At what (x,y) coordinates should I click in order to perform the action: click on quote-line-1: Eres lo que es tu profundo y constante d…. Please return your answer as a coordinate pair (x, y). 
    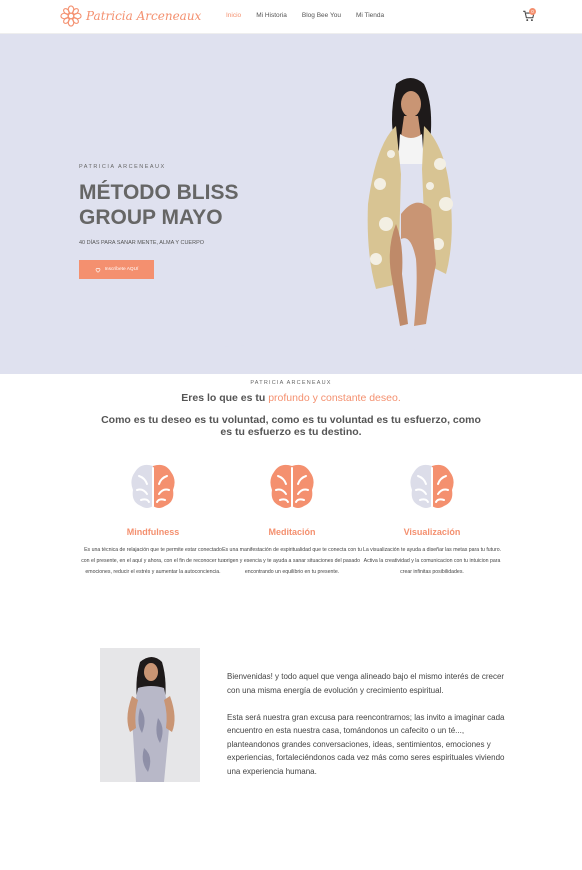
    Looking at the image, I should click on (291, 398).